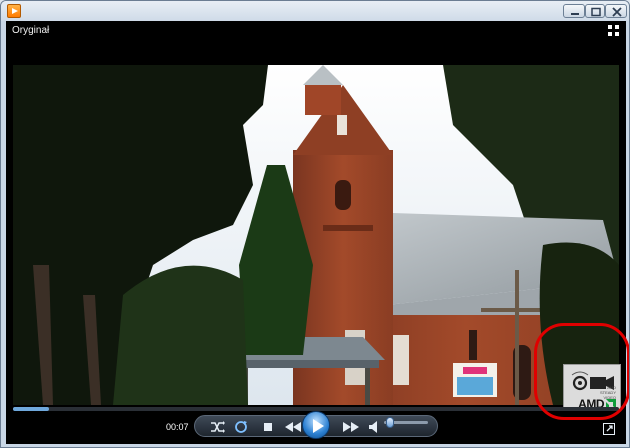 The height and width of the screenshot is (448, 630). I want to click on minimize-button, so click(574, 11).